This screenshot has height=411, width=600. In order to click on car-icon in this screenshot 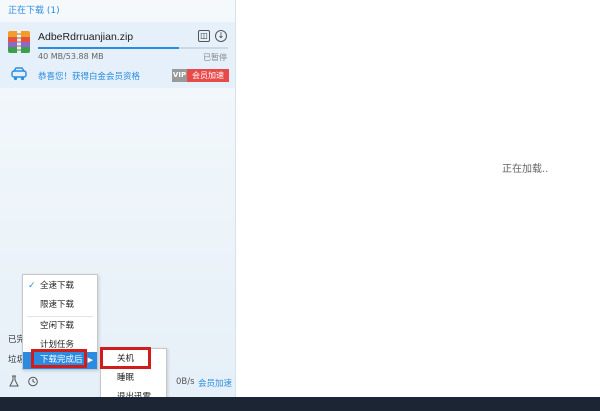, I will do `click(19, 74)`.